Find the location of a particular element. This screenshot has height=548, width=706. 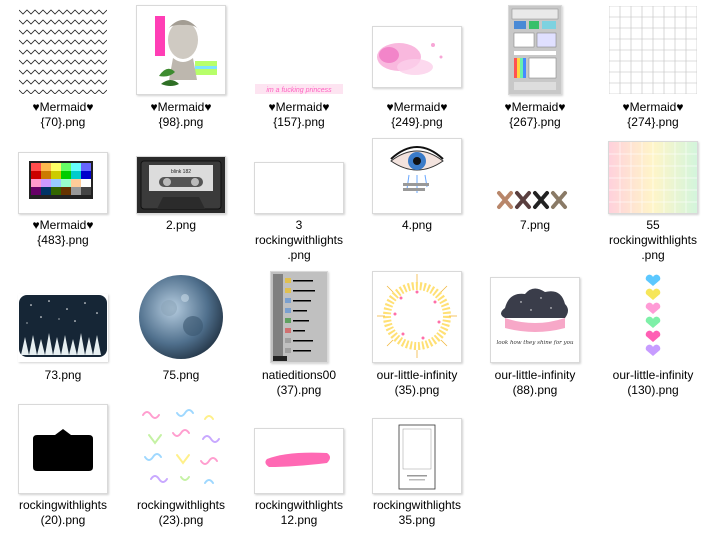

file-item: ♥Mermaid♥ {70}.png is located at coordinates (63, 75).